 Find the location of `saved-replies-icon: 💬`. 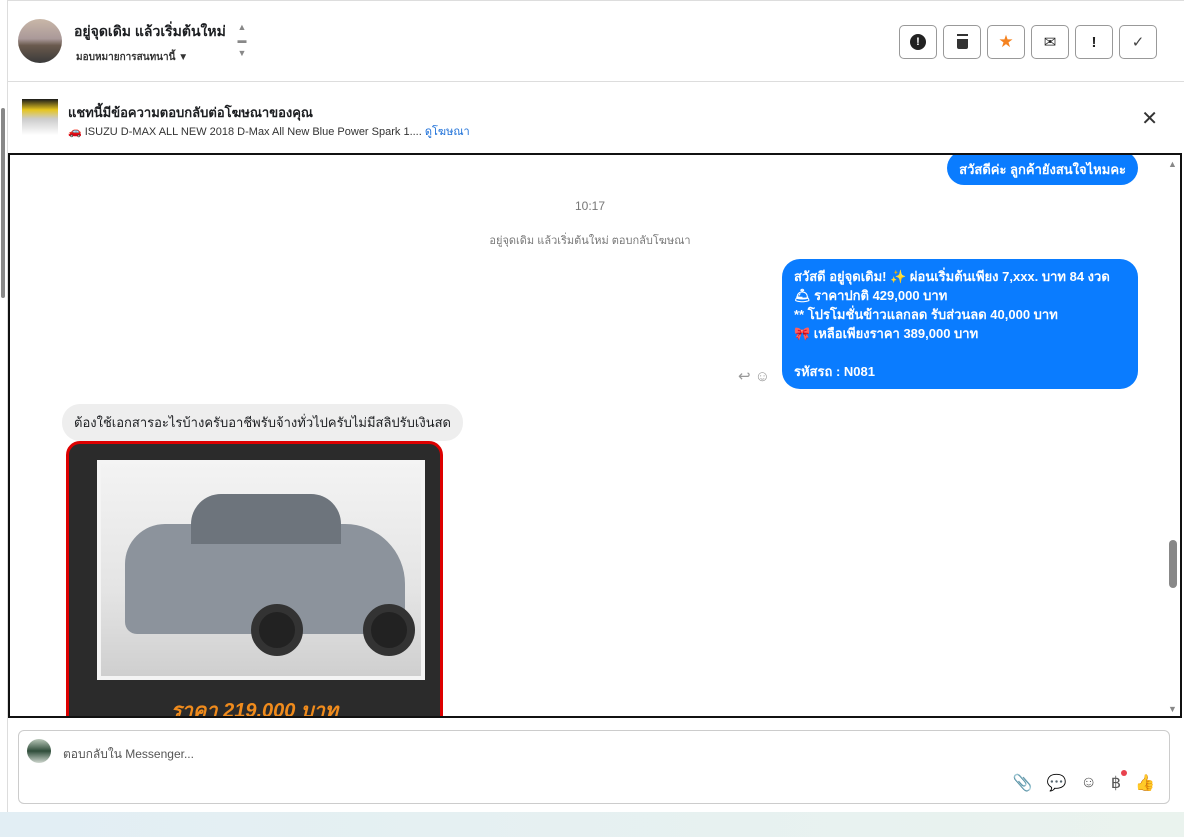

saved-replies-icon: 💬 is located at coordinates (1057, 783).